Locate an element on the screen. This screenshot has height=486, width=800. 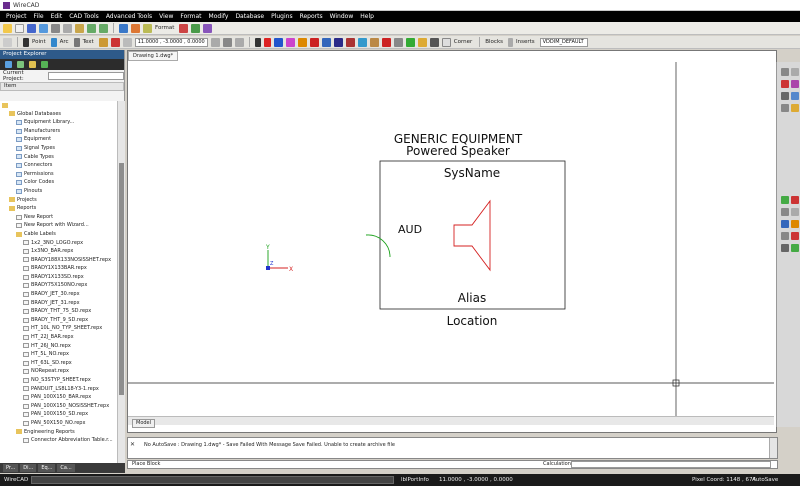
tree-item: PAN_50X150_NO.repx is located at coordinates (58, 423).